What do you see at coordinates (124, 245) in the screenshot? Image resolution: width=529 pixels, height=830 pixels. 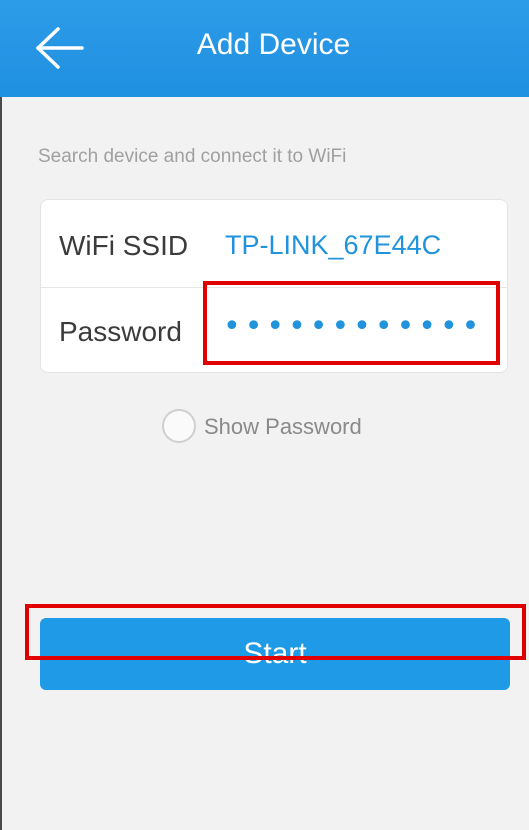 I see `wifi-ssid-label: WiFi SSID` at bounding box center [124, 245].